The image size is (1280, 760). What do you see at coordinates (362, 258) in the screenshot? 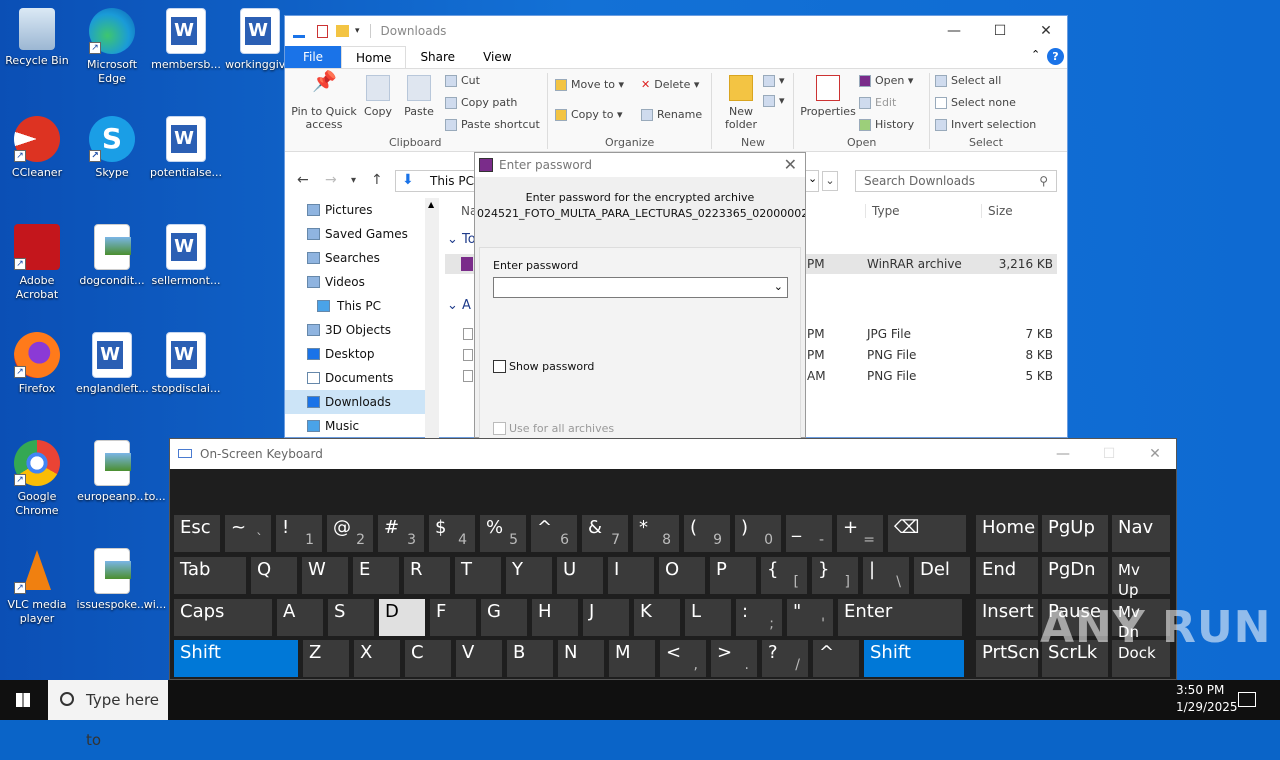
I see `tree-item-searches: Searches` at bounding box center [362, 258].